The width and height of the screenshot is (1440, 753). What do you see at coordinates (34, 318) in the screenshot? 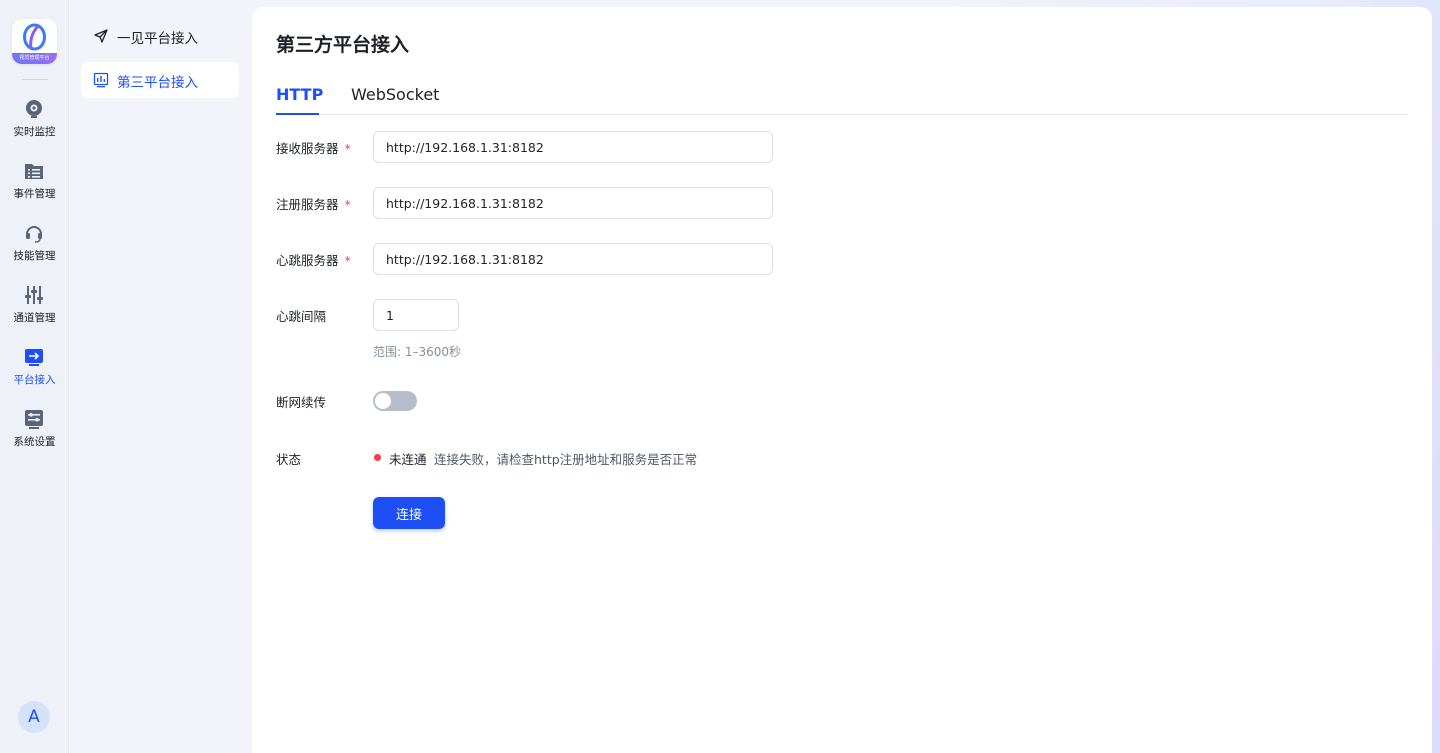
I see `rail-item-label: 通道管理` at bounding box center [34, 318].